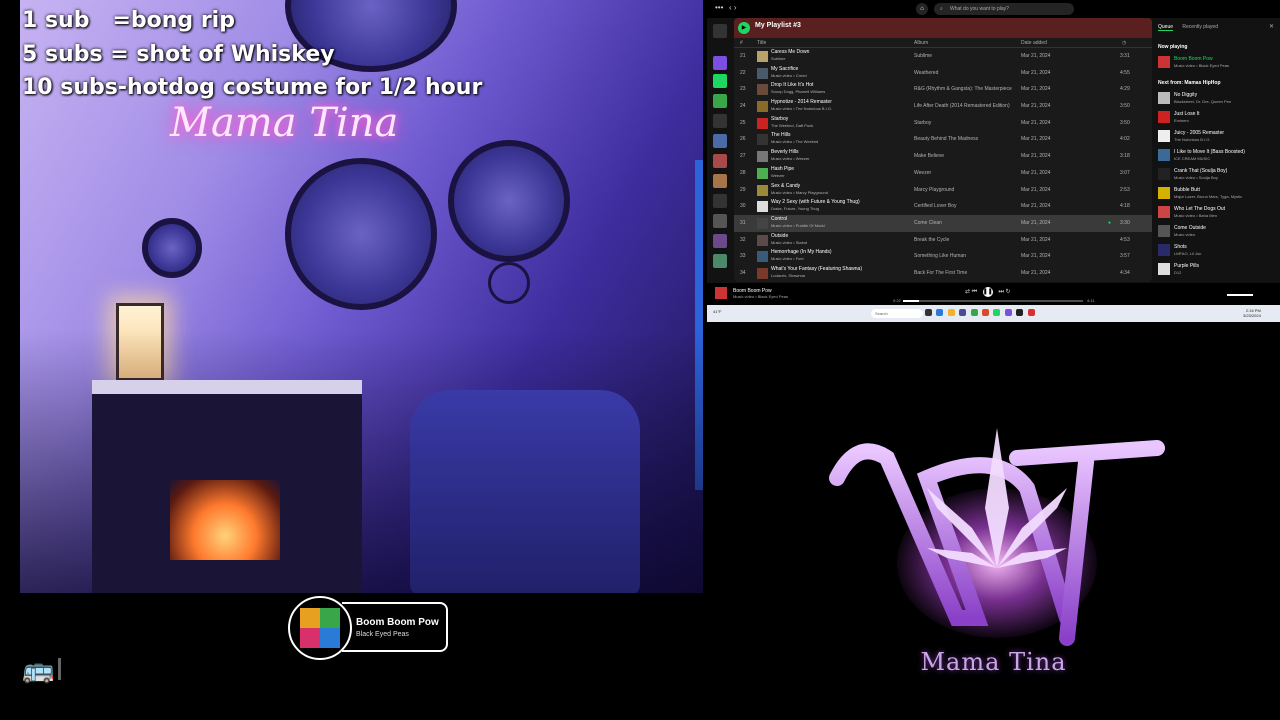 The image size is (1280, 720). What do you see at coordinates (921, 43) in the screenshot?
I see `col-album: Album` at bounding box center [921, 43].